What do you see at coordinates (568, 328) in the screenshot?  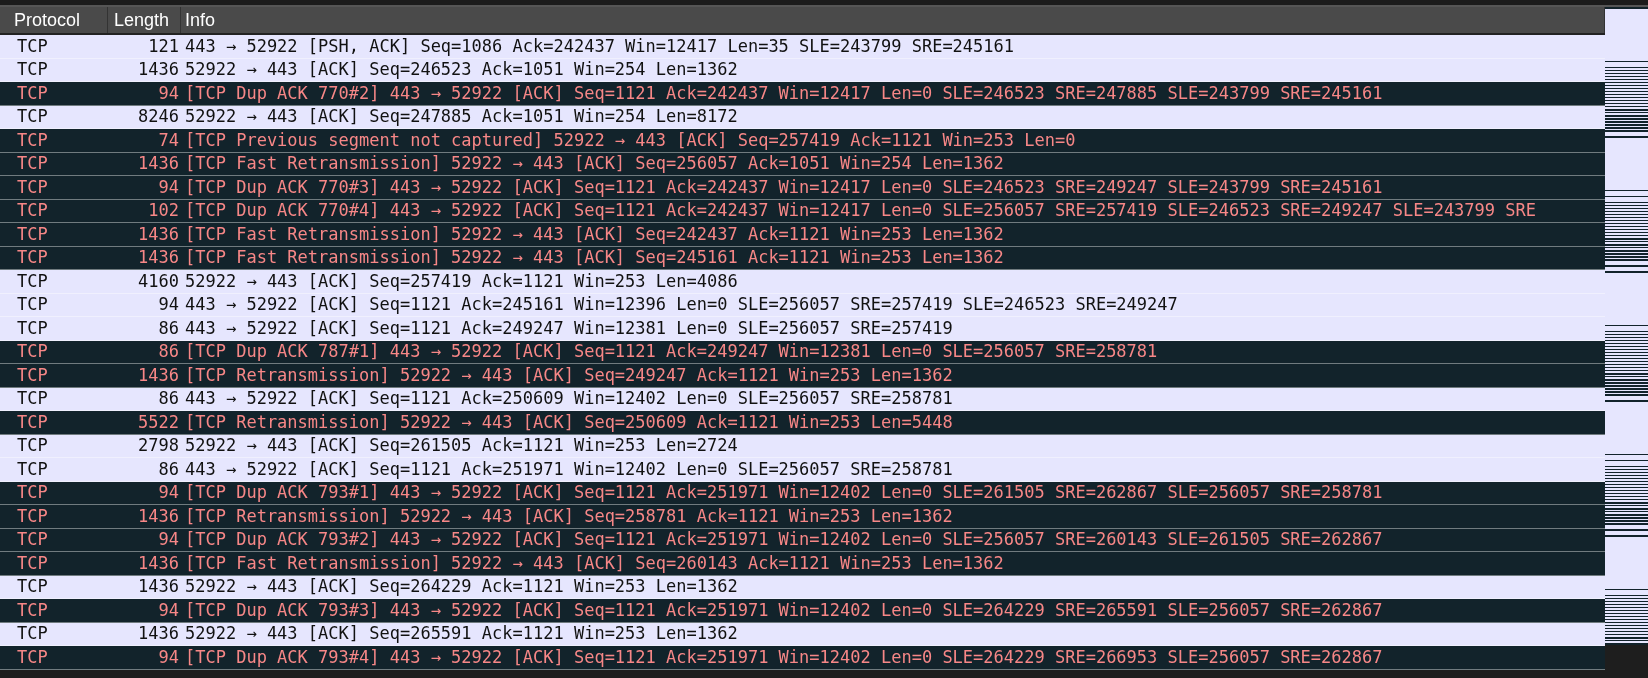 I see `info-cell-text: 443 → 52922 [ACK] Seq=1121 Ack=249247 Win=12381 Len=0 SLE=256057 SRE=257419` at bounding box center [568, 328].